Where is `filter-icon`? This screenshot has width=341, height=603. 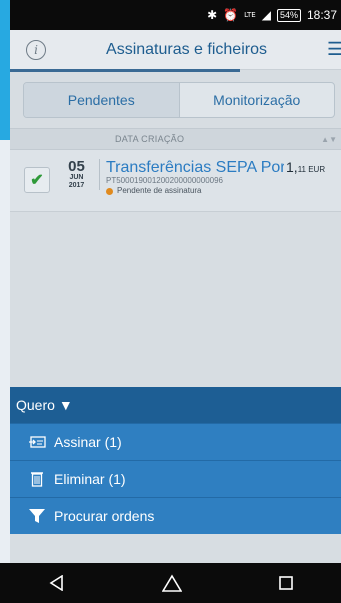
filter-icon is located at coordinates (37, 516).